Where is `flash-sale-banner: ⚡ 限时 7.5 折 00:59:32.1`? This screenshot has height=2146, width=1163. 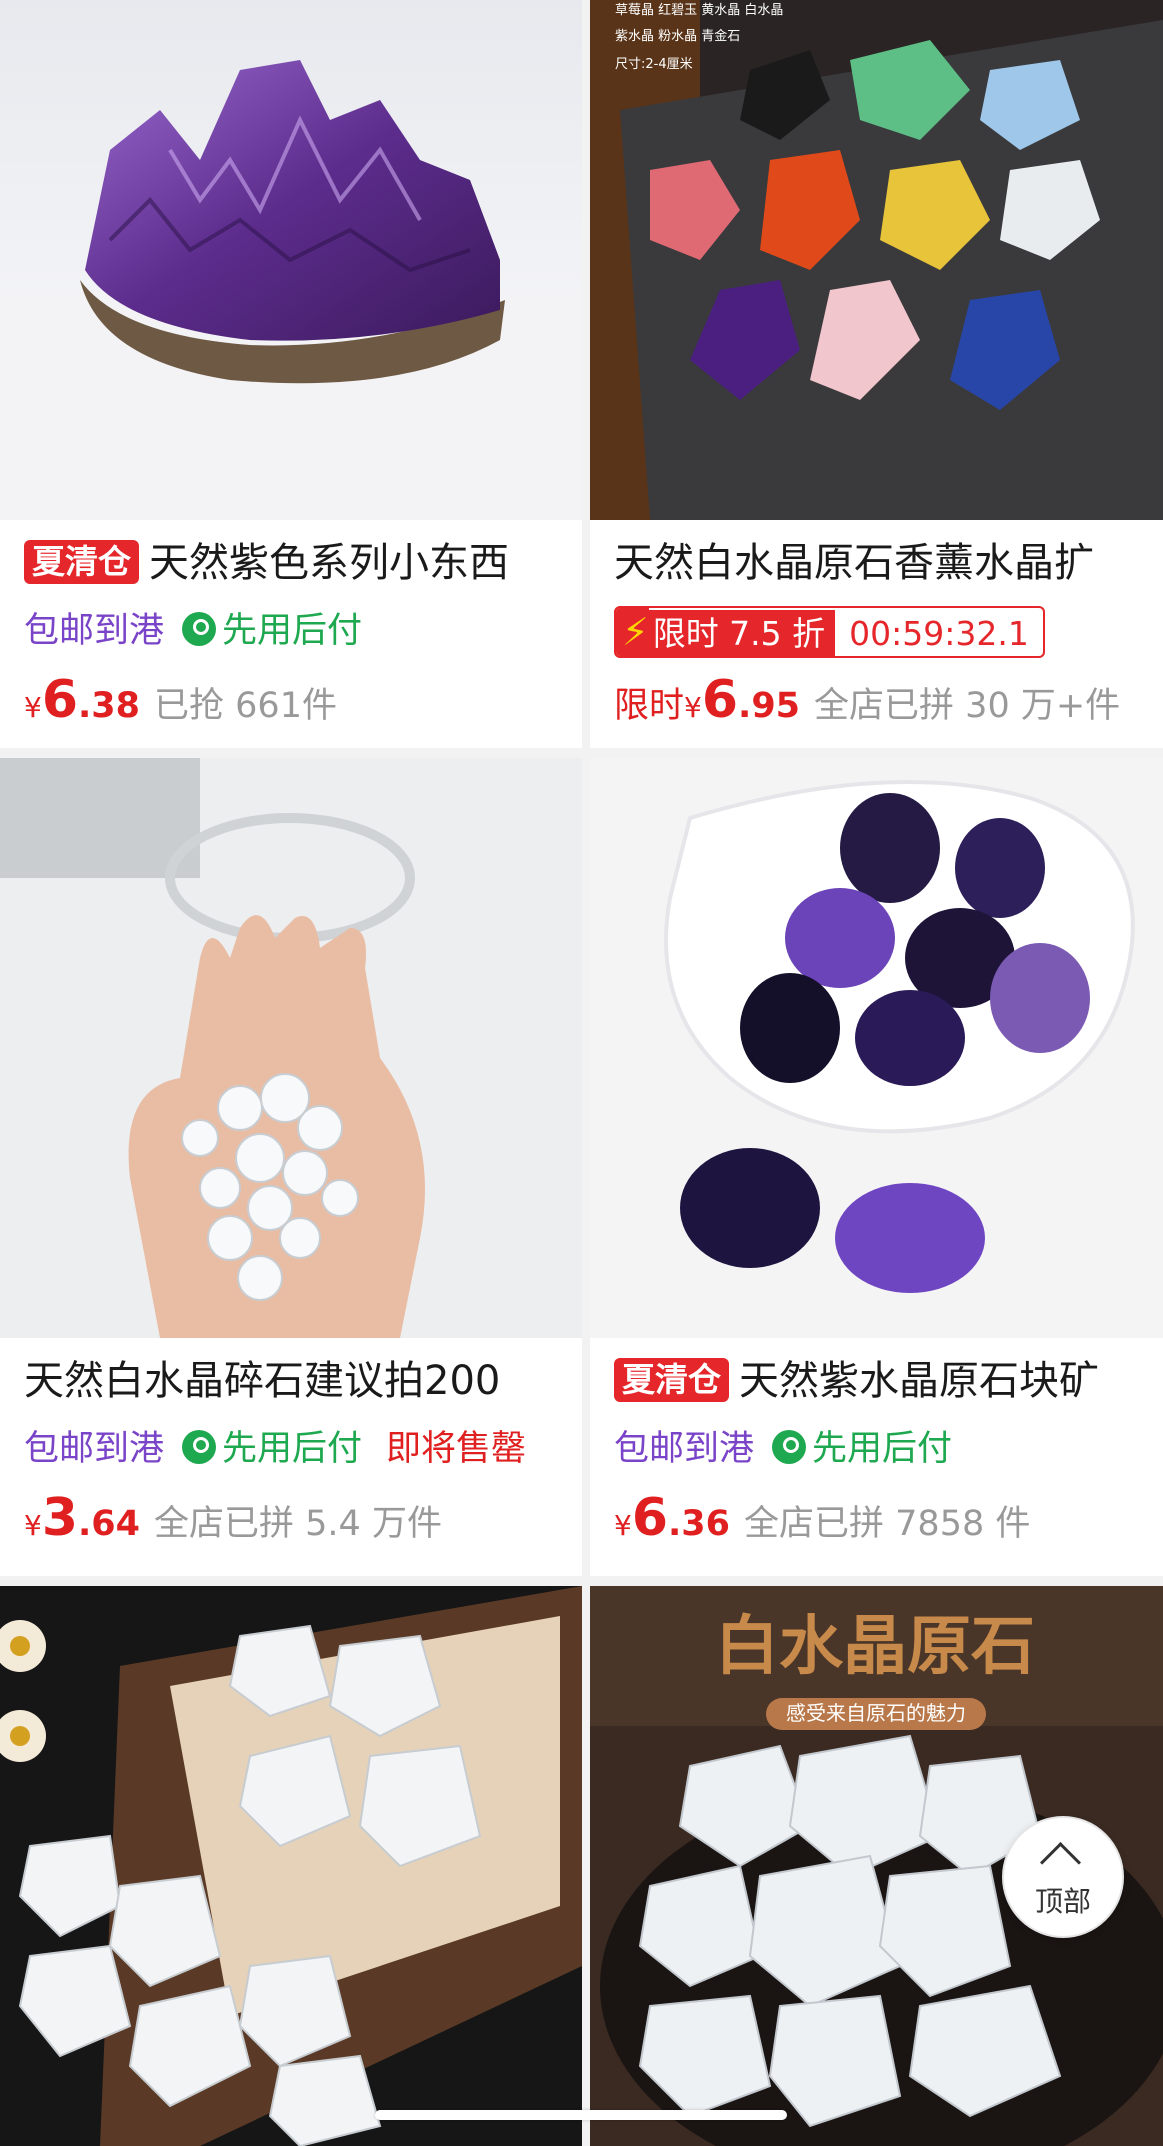 flash-sale-banner: ⚡ 限时 7.5 折 00:59:32.1 is located at coordinates (829, 632).